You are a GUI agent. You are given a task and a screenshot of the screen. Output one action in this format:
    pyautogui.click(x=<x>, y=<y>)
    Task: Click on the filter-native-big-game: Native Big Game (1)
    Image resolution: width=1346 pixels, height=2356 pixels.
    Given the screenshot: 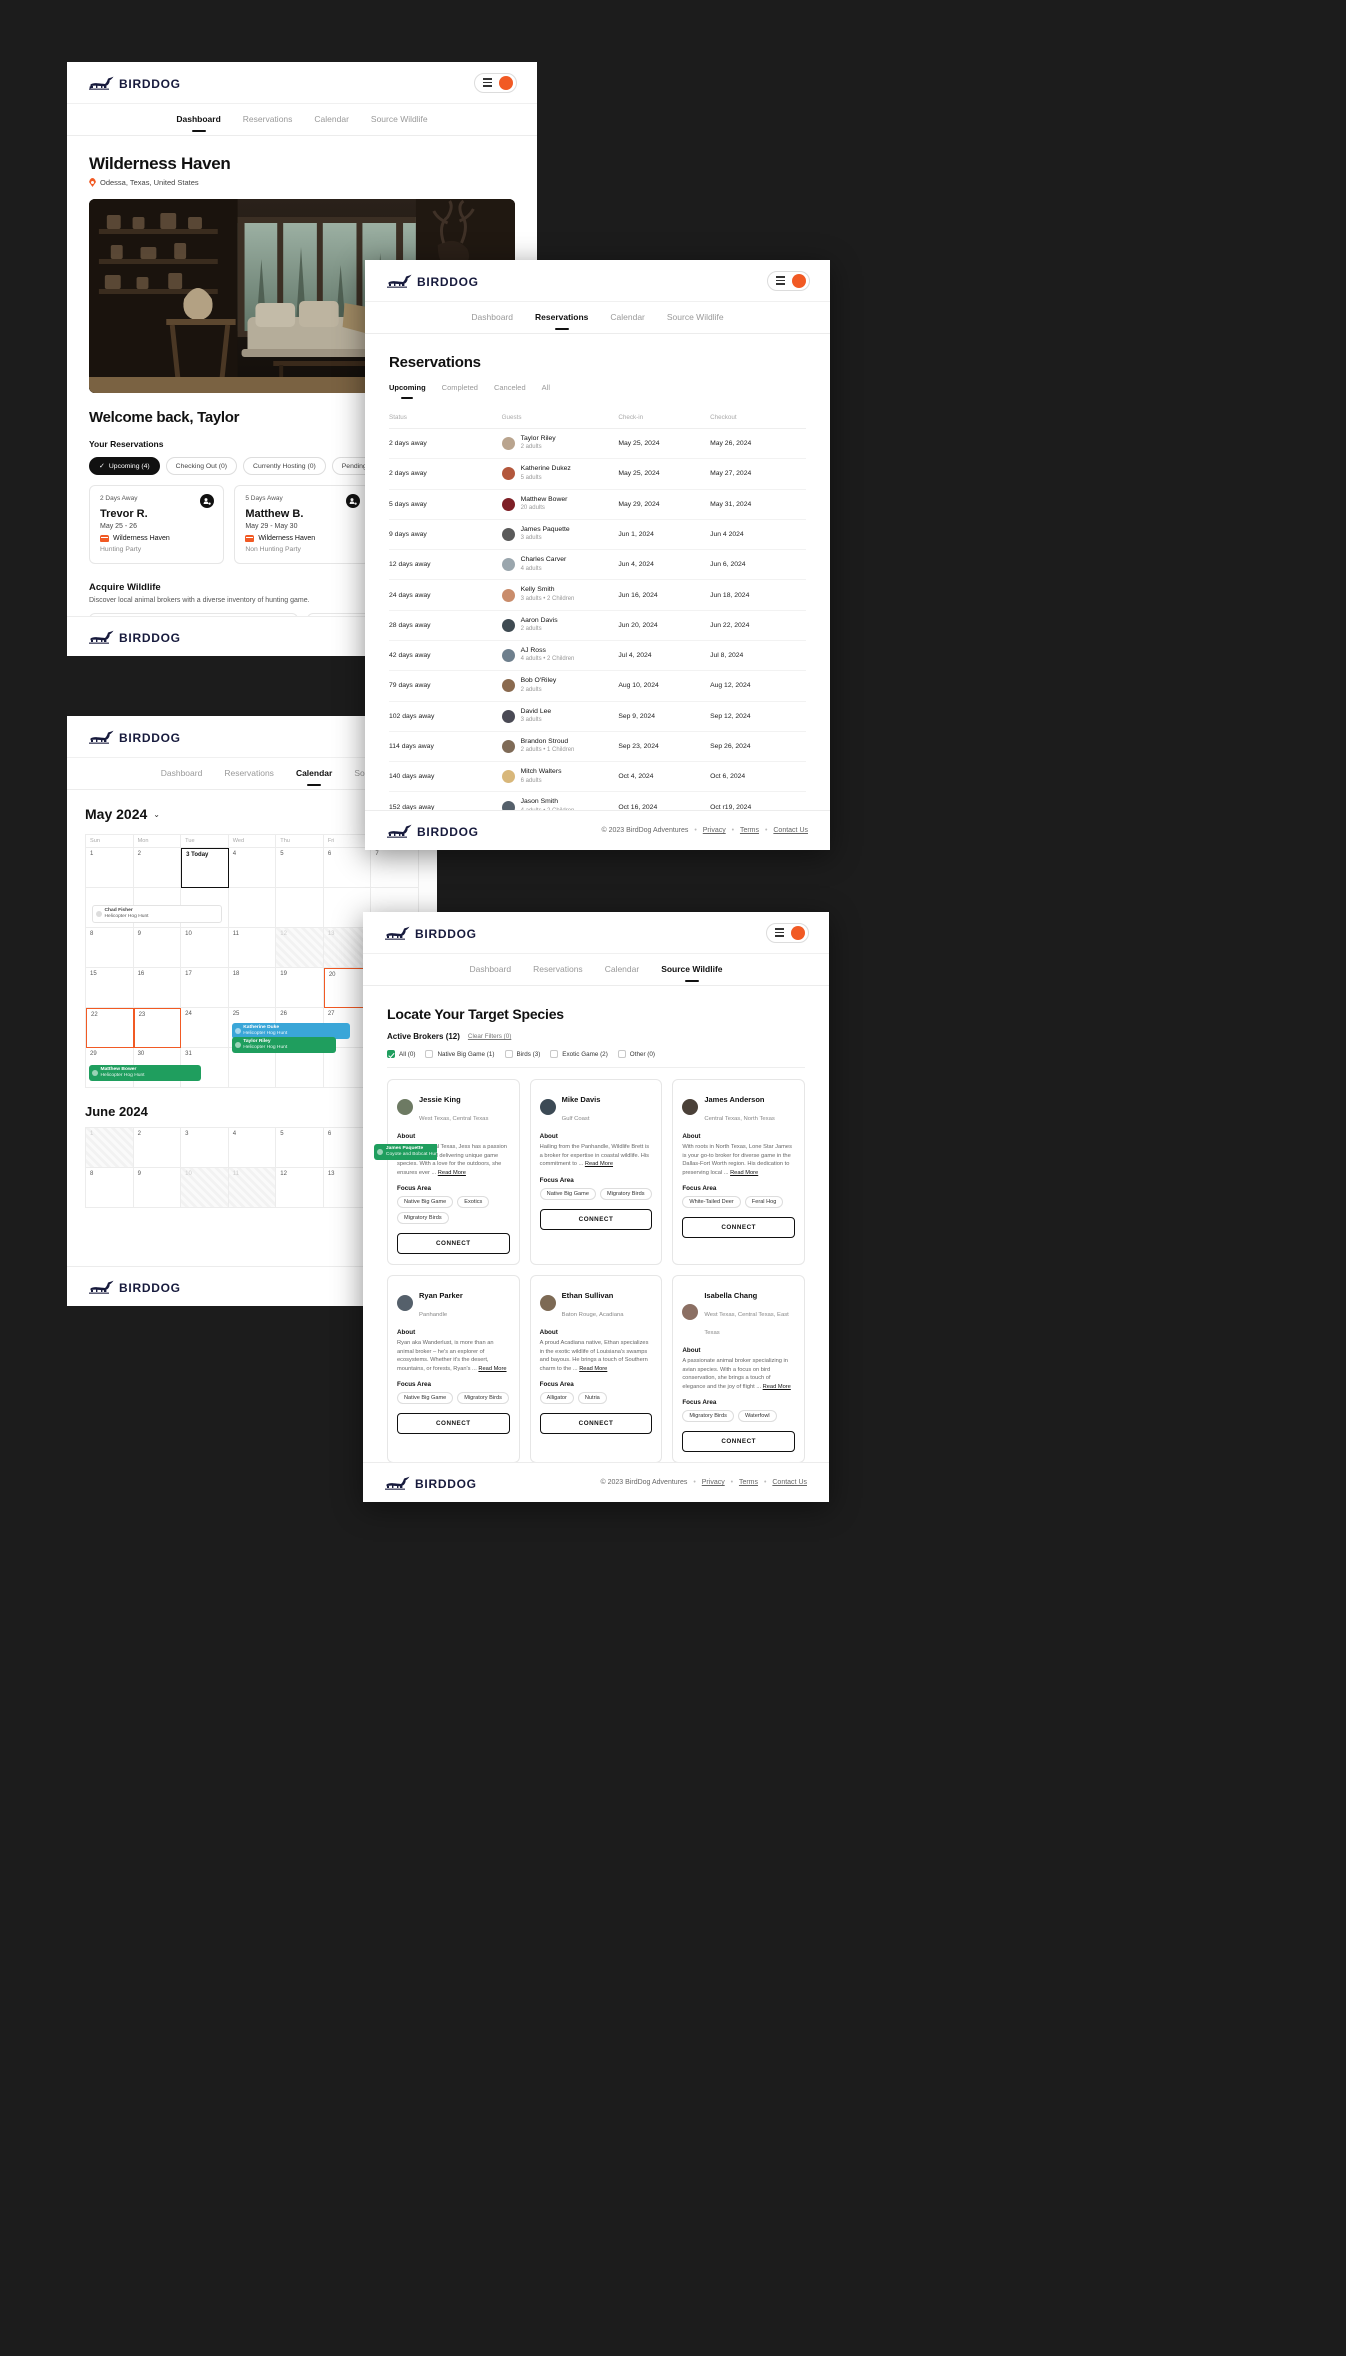 What is the action you would take?
    pyautogui.click(x=460, y=1054)
    